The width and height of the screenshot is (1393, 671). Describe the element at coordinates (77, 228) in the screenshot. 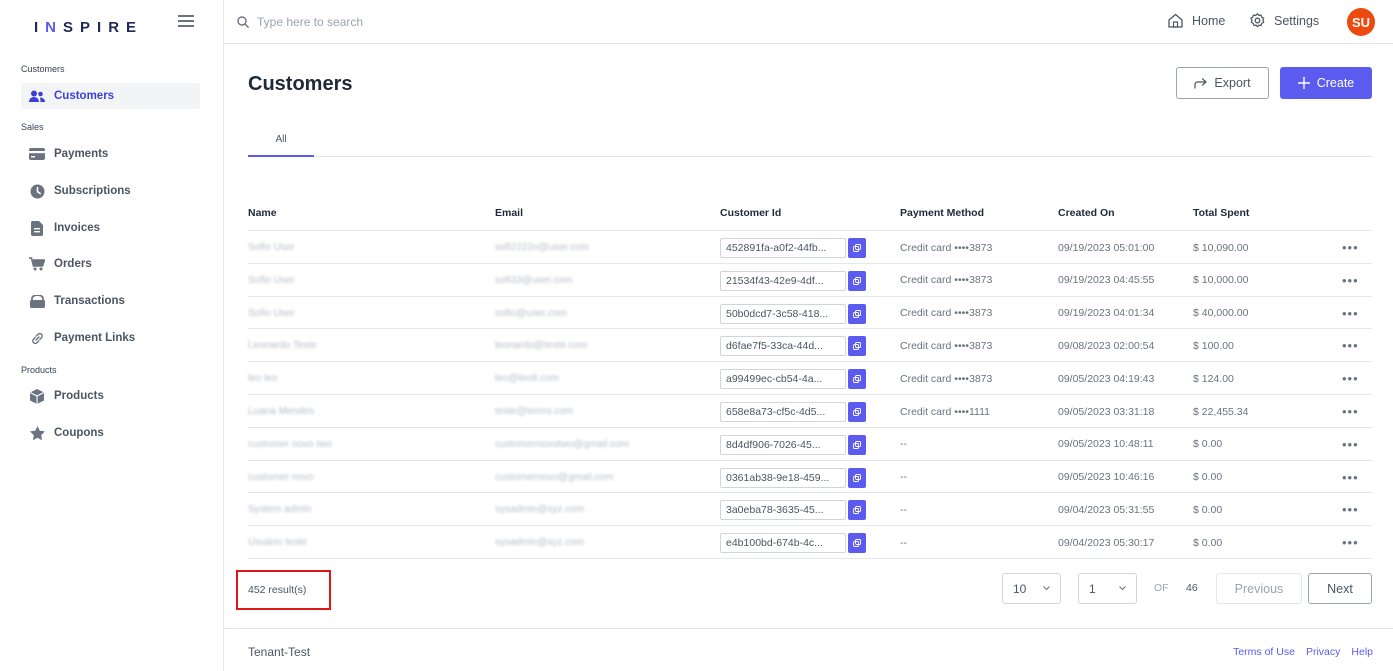

I see `sidebar-item-label: Invoices` at that location.